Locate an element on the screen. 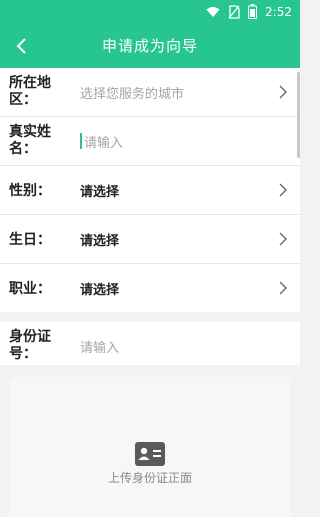 The image size is (320, 517). status-icons: 2:52 is located at coordinates (249, 11).